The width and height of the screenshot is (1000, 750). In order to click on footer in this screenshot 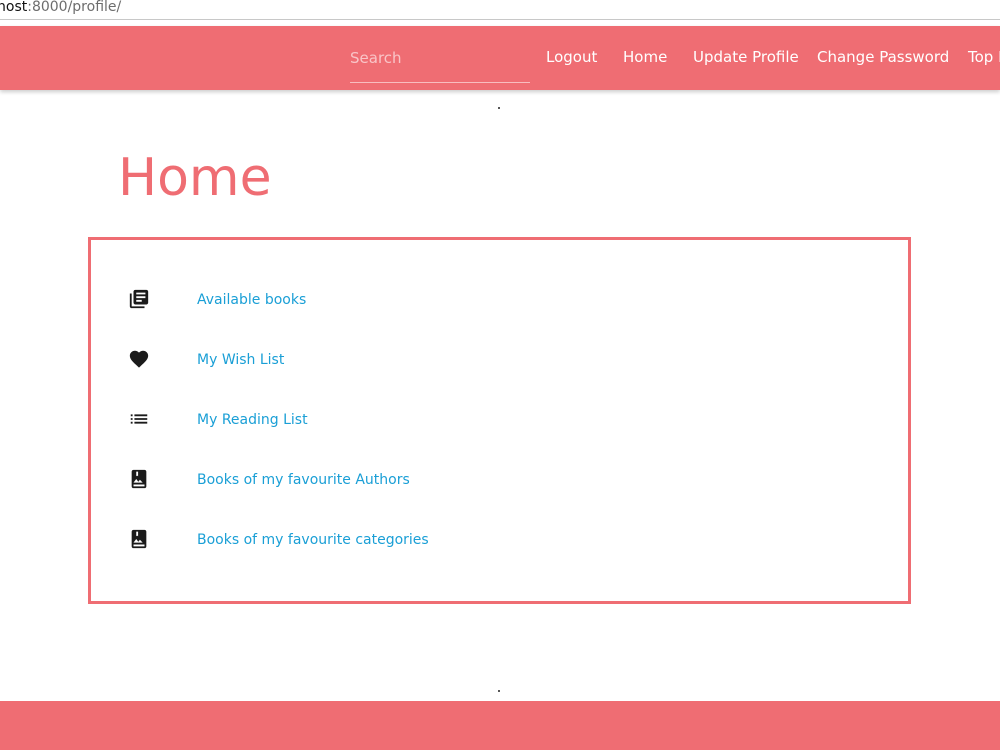, I will do `click(500, 725)`.